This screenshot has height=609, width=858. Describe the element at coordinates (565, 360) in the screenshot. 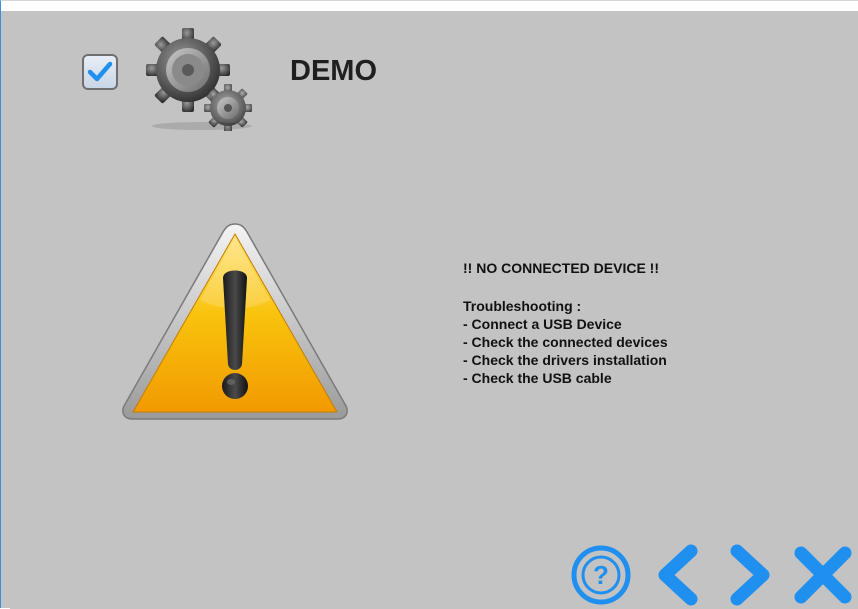

I see `troubleshooting-item: - Check the drivers installation` at that location.